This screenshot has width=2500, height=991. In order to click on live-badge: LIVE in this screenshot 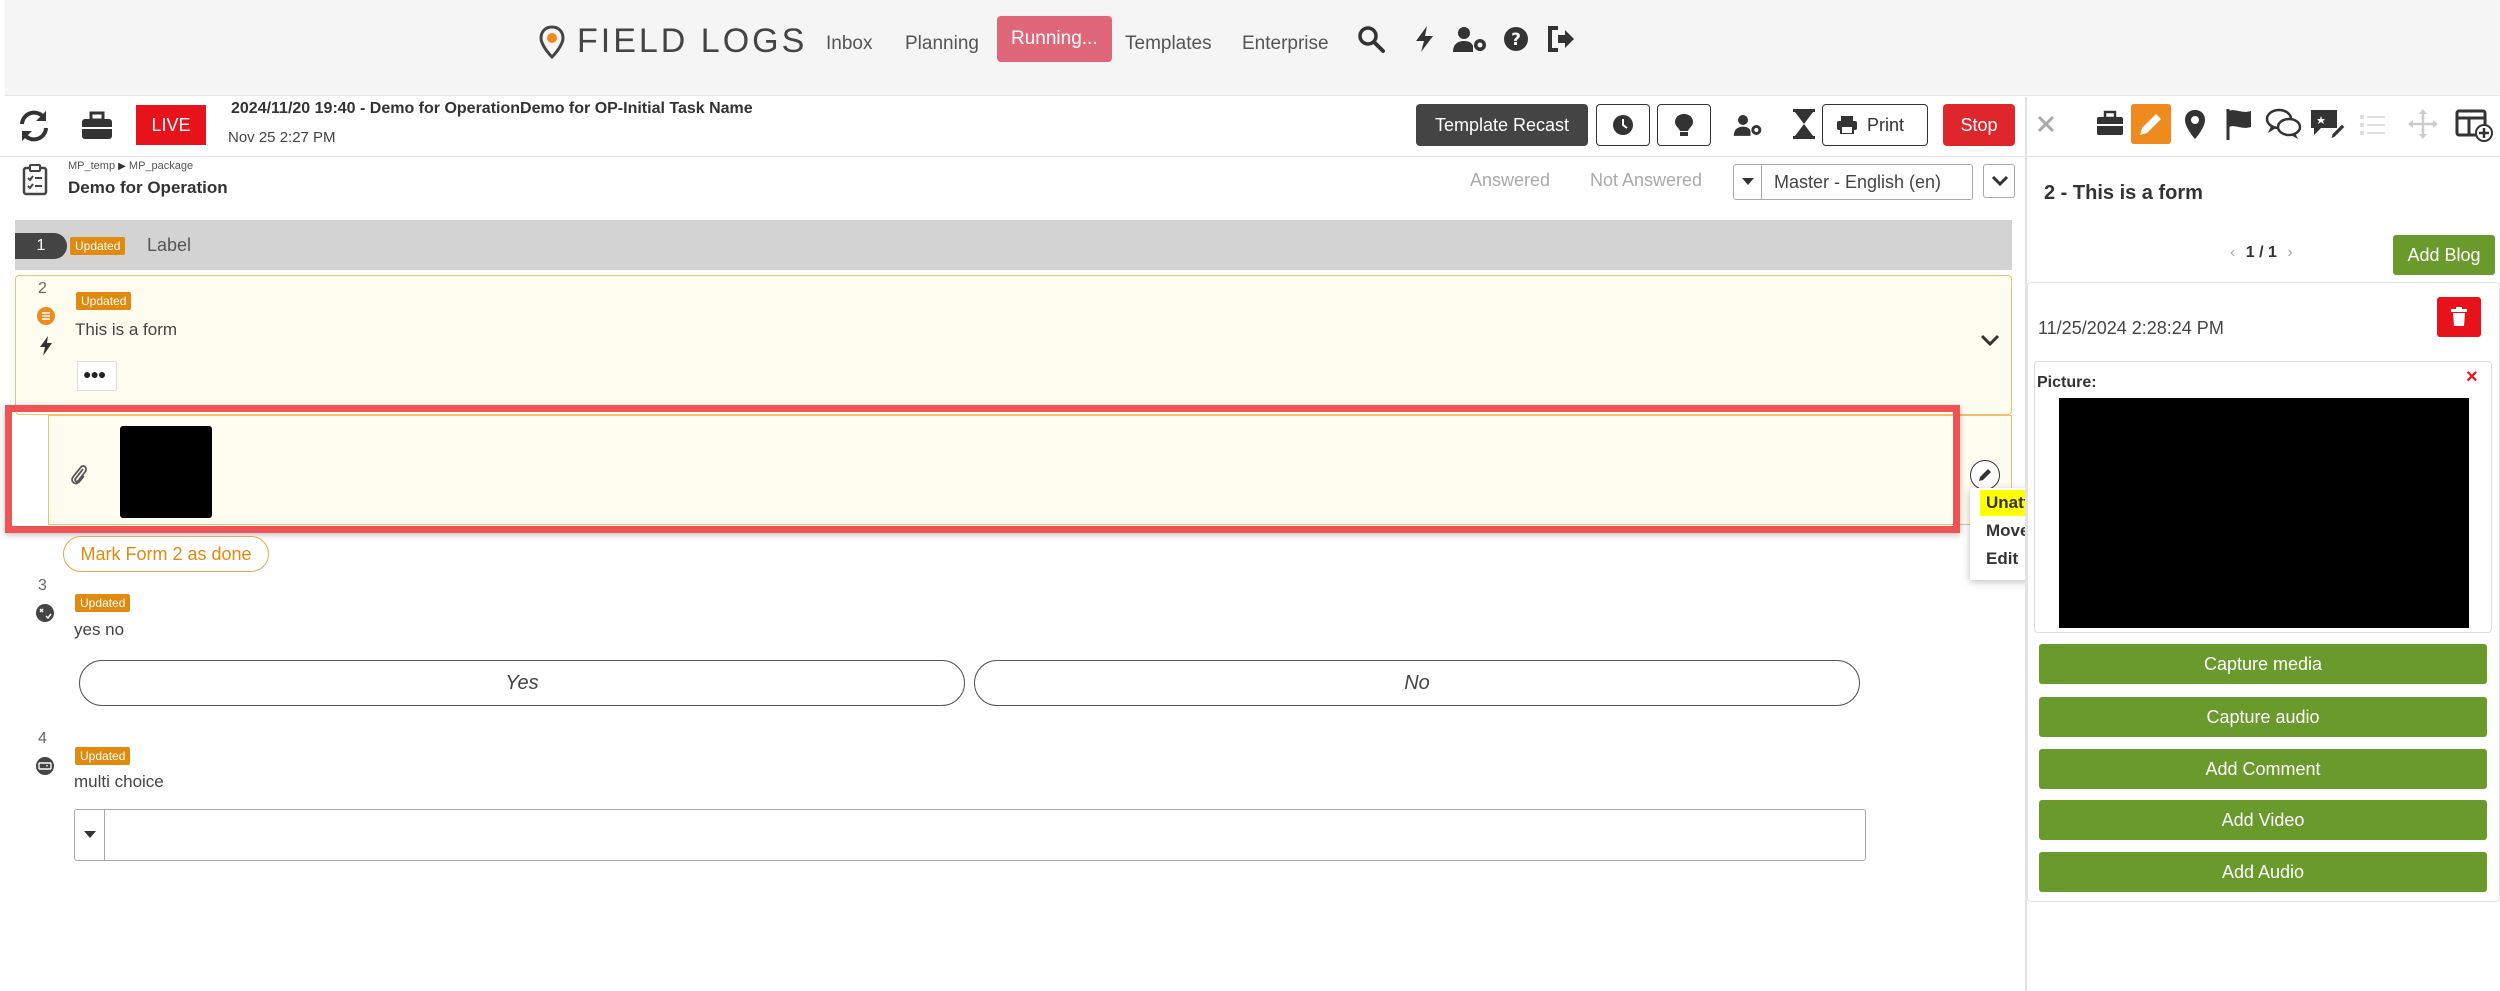, I will do `click(171, 125)`.